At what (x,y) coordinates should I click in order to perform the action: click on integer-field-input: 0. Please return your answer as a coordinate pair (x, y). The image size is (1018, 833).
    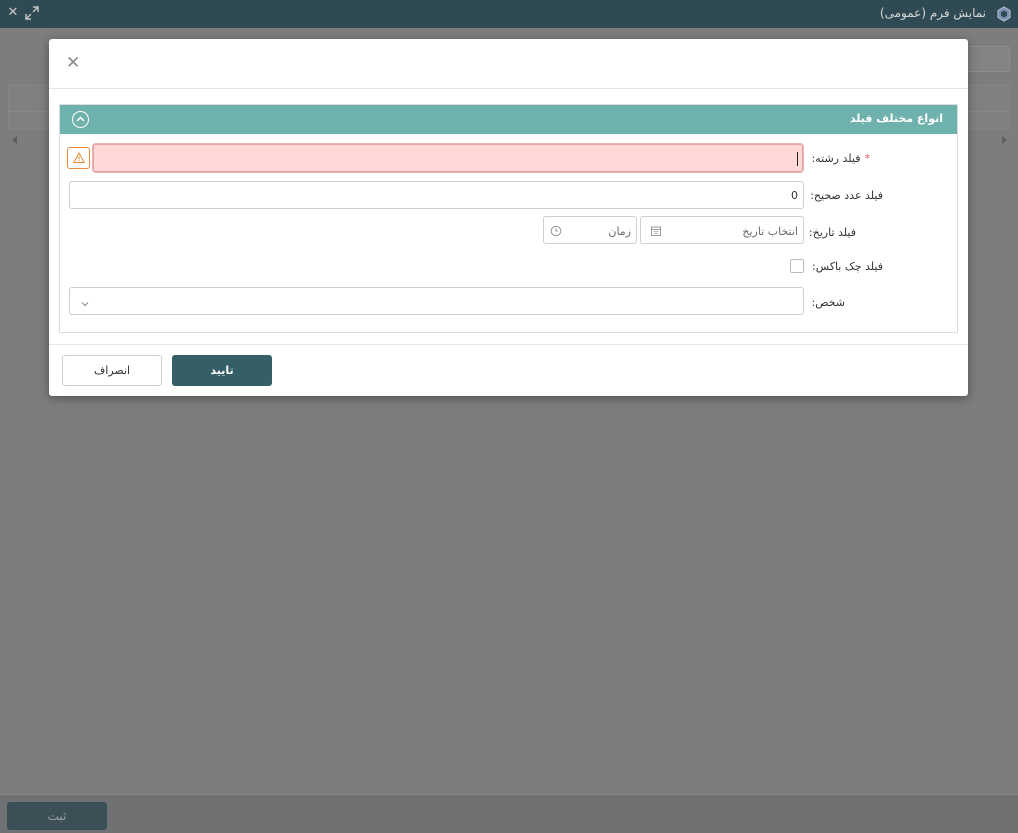
    Looking at the image, I should click on (436, 195).